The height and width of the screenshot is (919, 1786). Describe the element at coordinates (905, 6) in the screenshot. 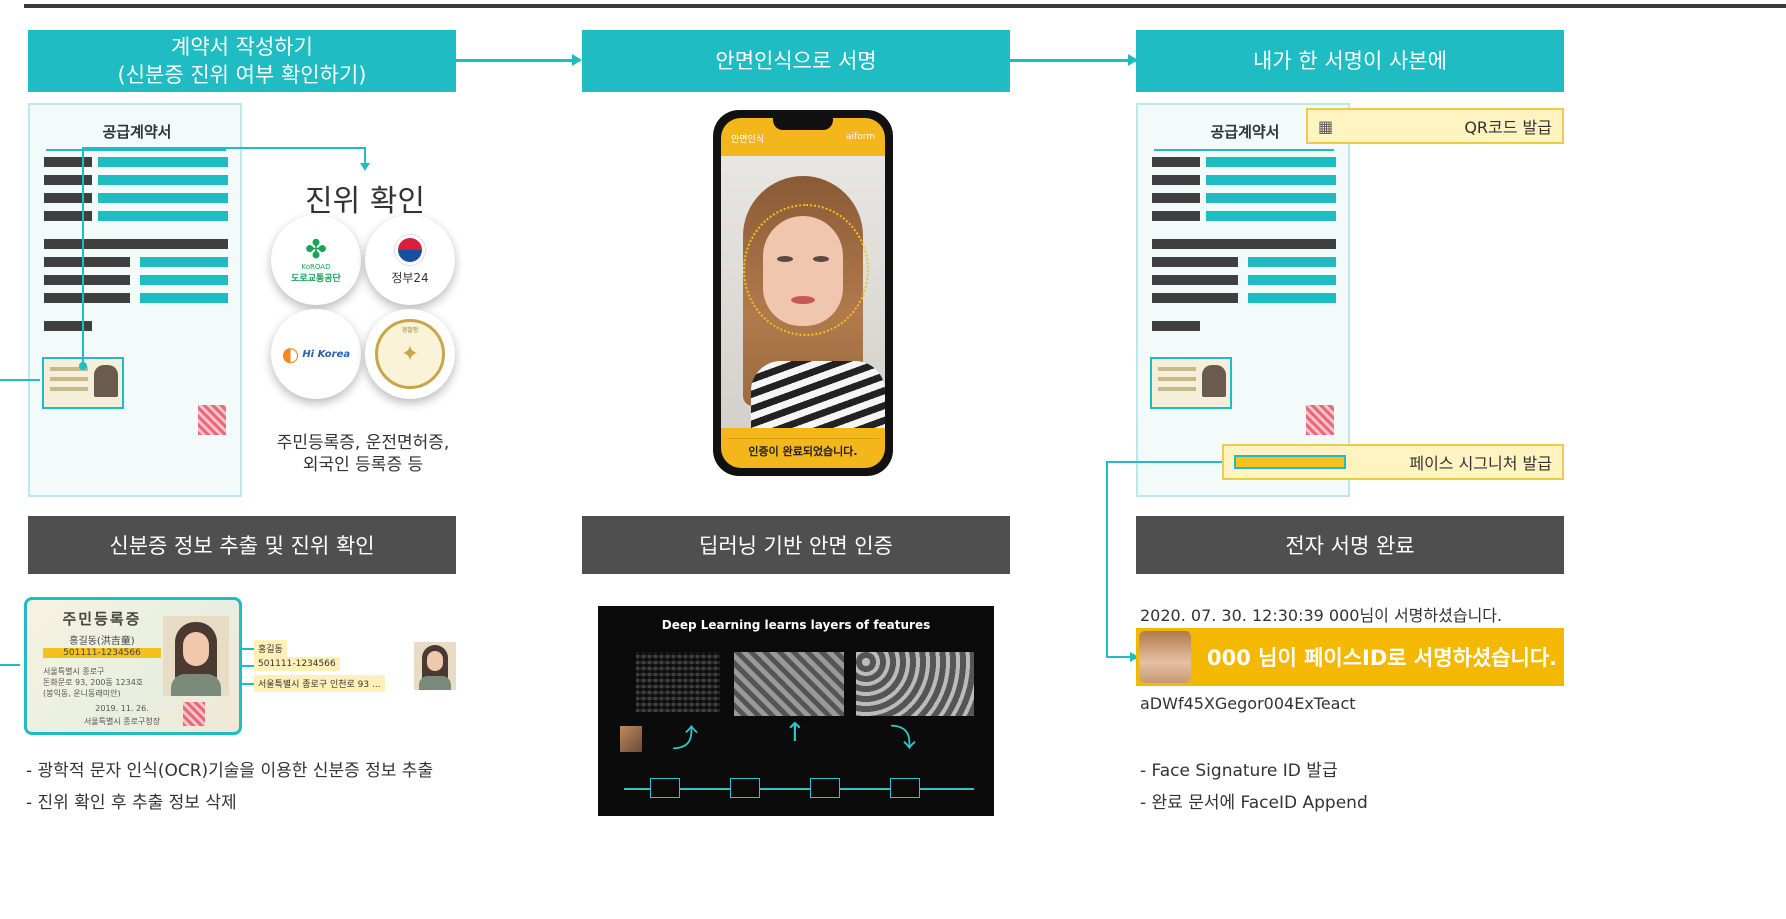

I see `top-rule` at that location.